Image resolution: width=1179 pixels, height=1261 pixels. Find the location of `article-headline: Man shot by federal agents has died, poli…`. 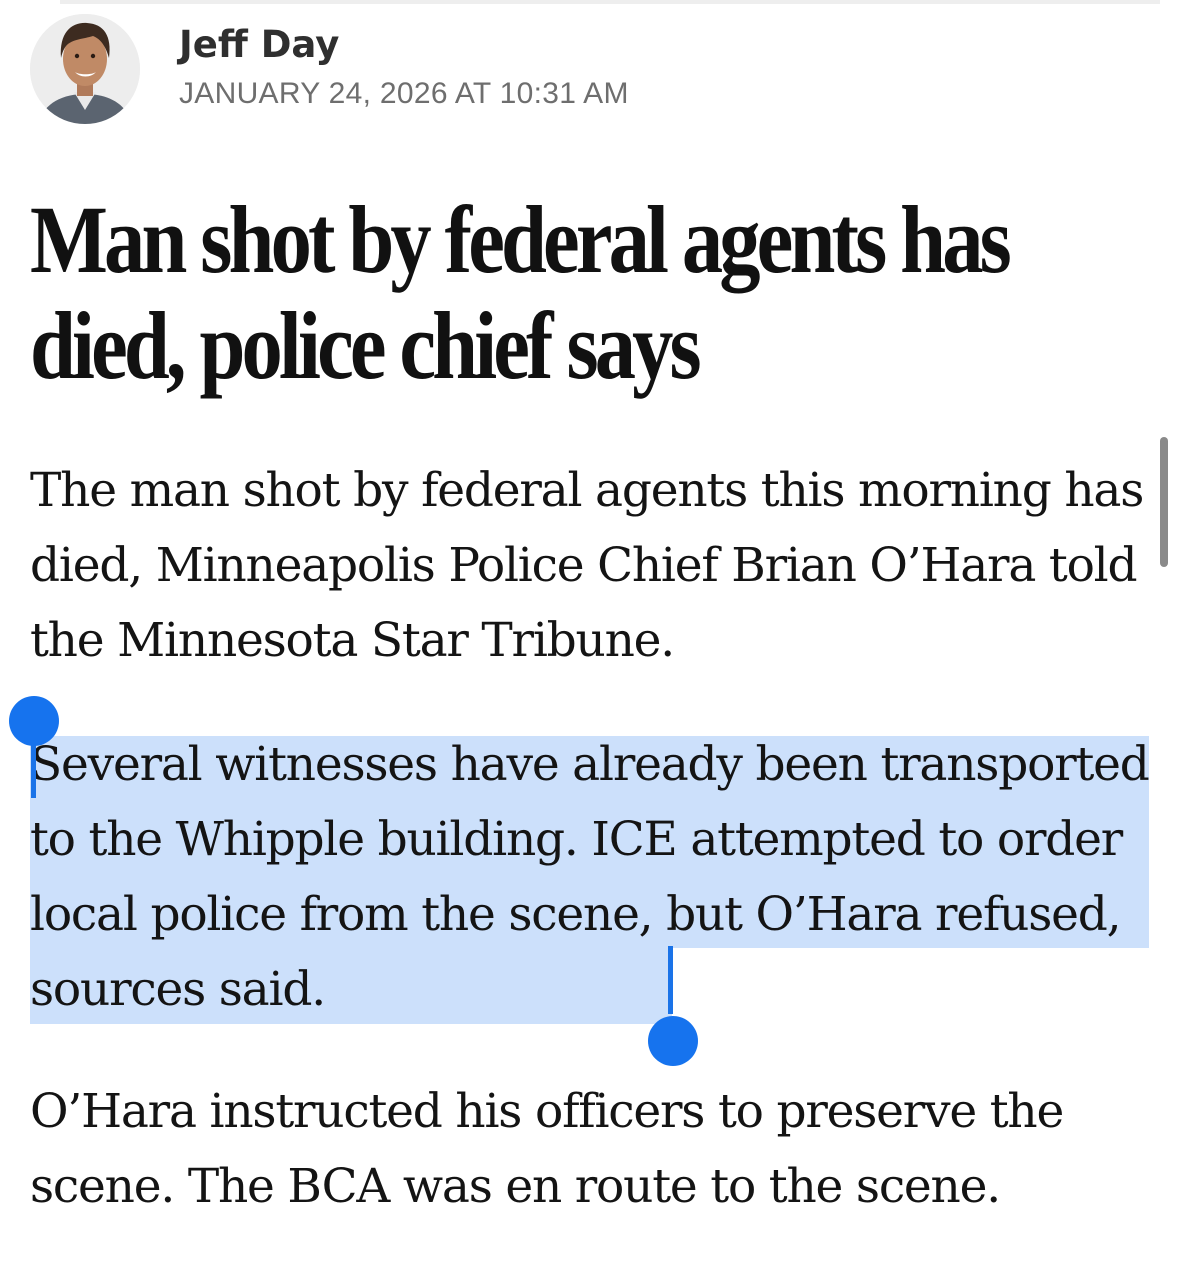

article-headline: Man shot by federal agents has died, poli… is located at coordinates (521, 293).